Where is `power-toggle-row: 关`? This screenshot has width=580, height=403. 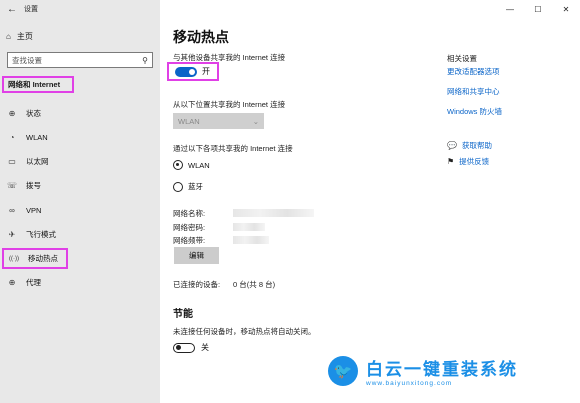 power-toggle-row: 关 is located at coordinates (191, 347).